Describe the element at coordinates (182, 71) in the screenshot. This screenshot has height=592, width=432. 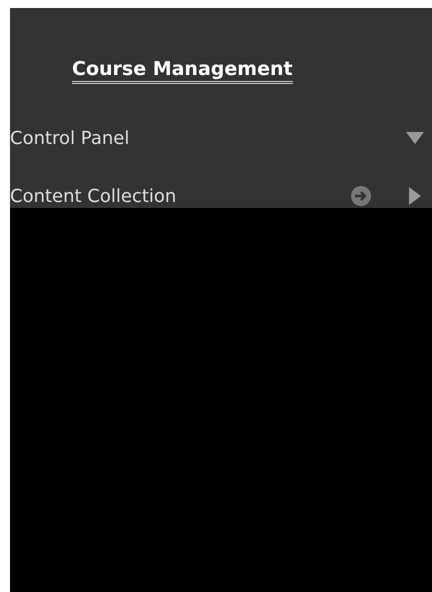
I see `menu-title: Course Management` at that location.